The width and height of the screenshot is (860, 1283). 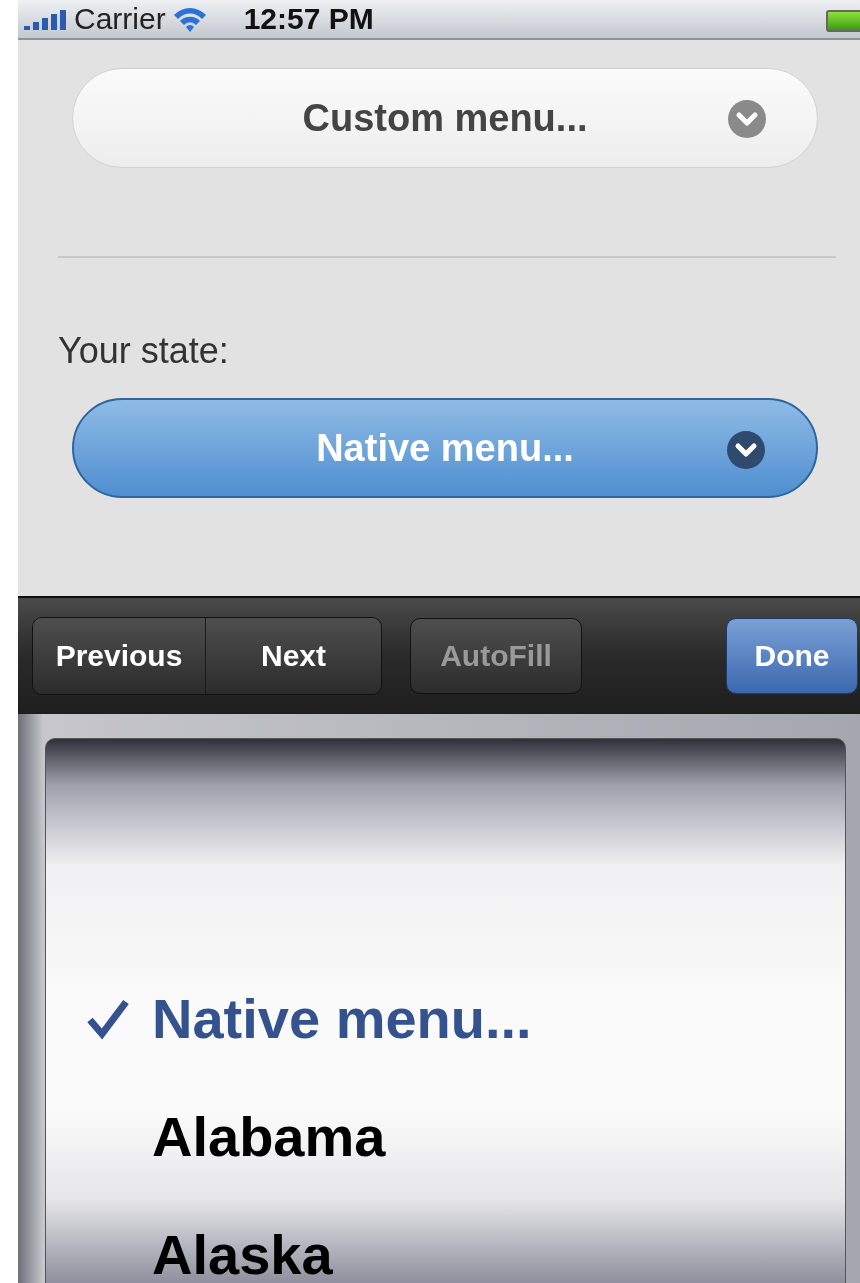 What do you see at coordinates (144, 351) in the screenshot?
I see `field-label: Your state:` at bounding box center [144, 351].